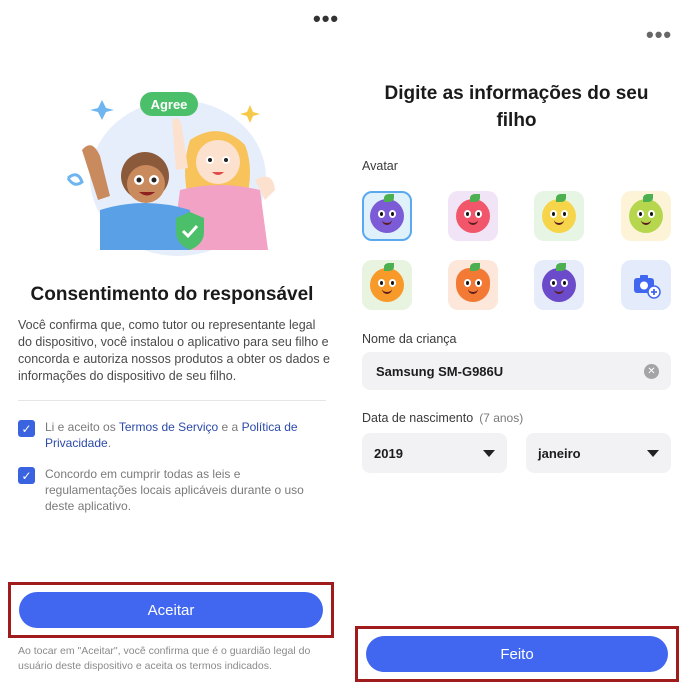  What do you see at coordinates (473, 285) in the screenshot?
I see `avatar-carrot` at bounding box center [473, 285].